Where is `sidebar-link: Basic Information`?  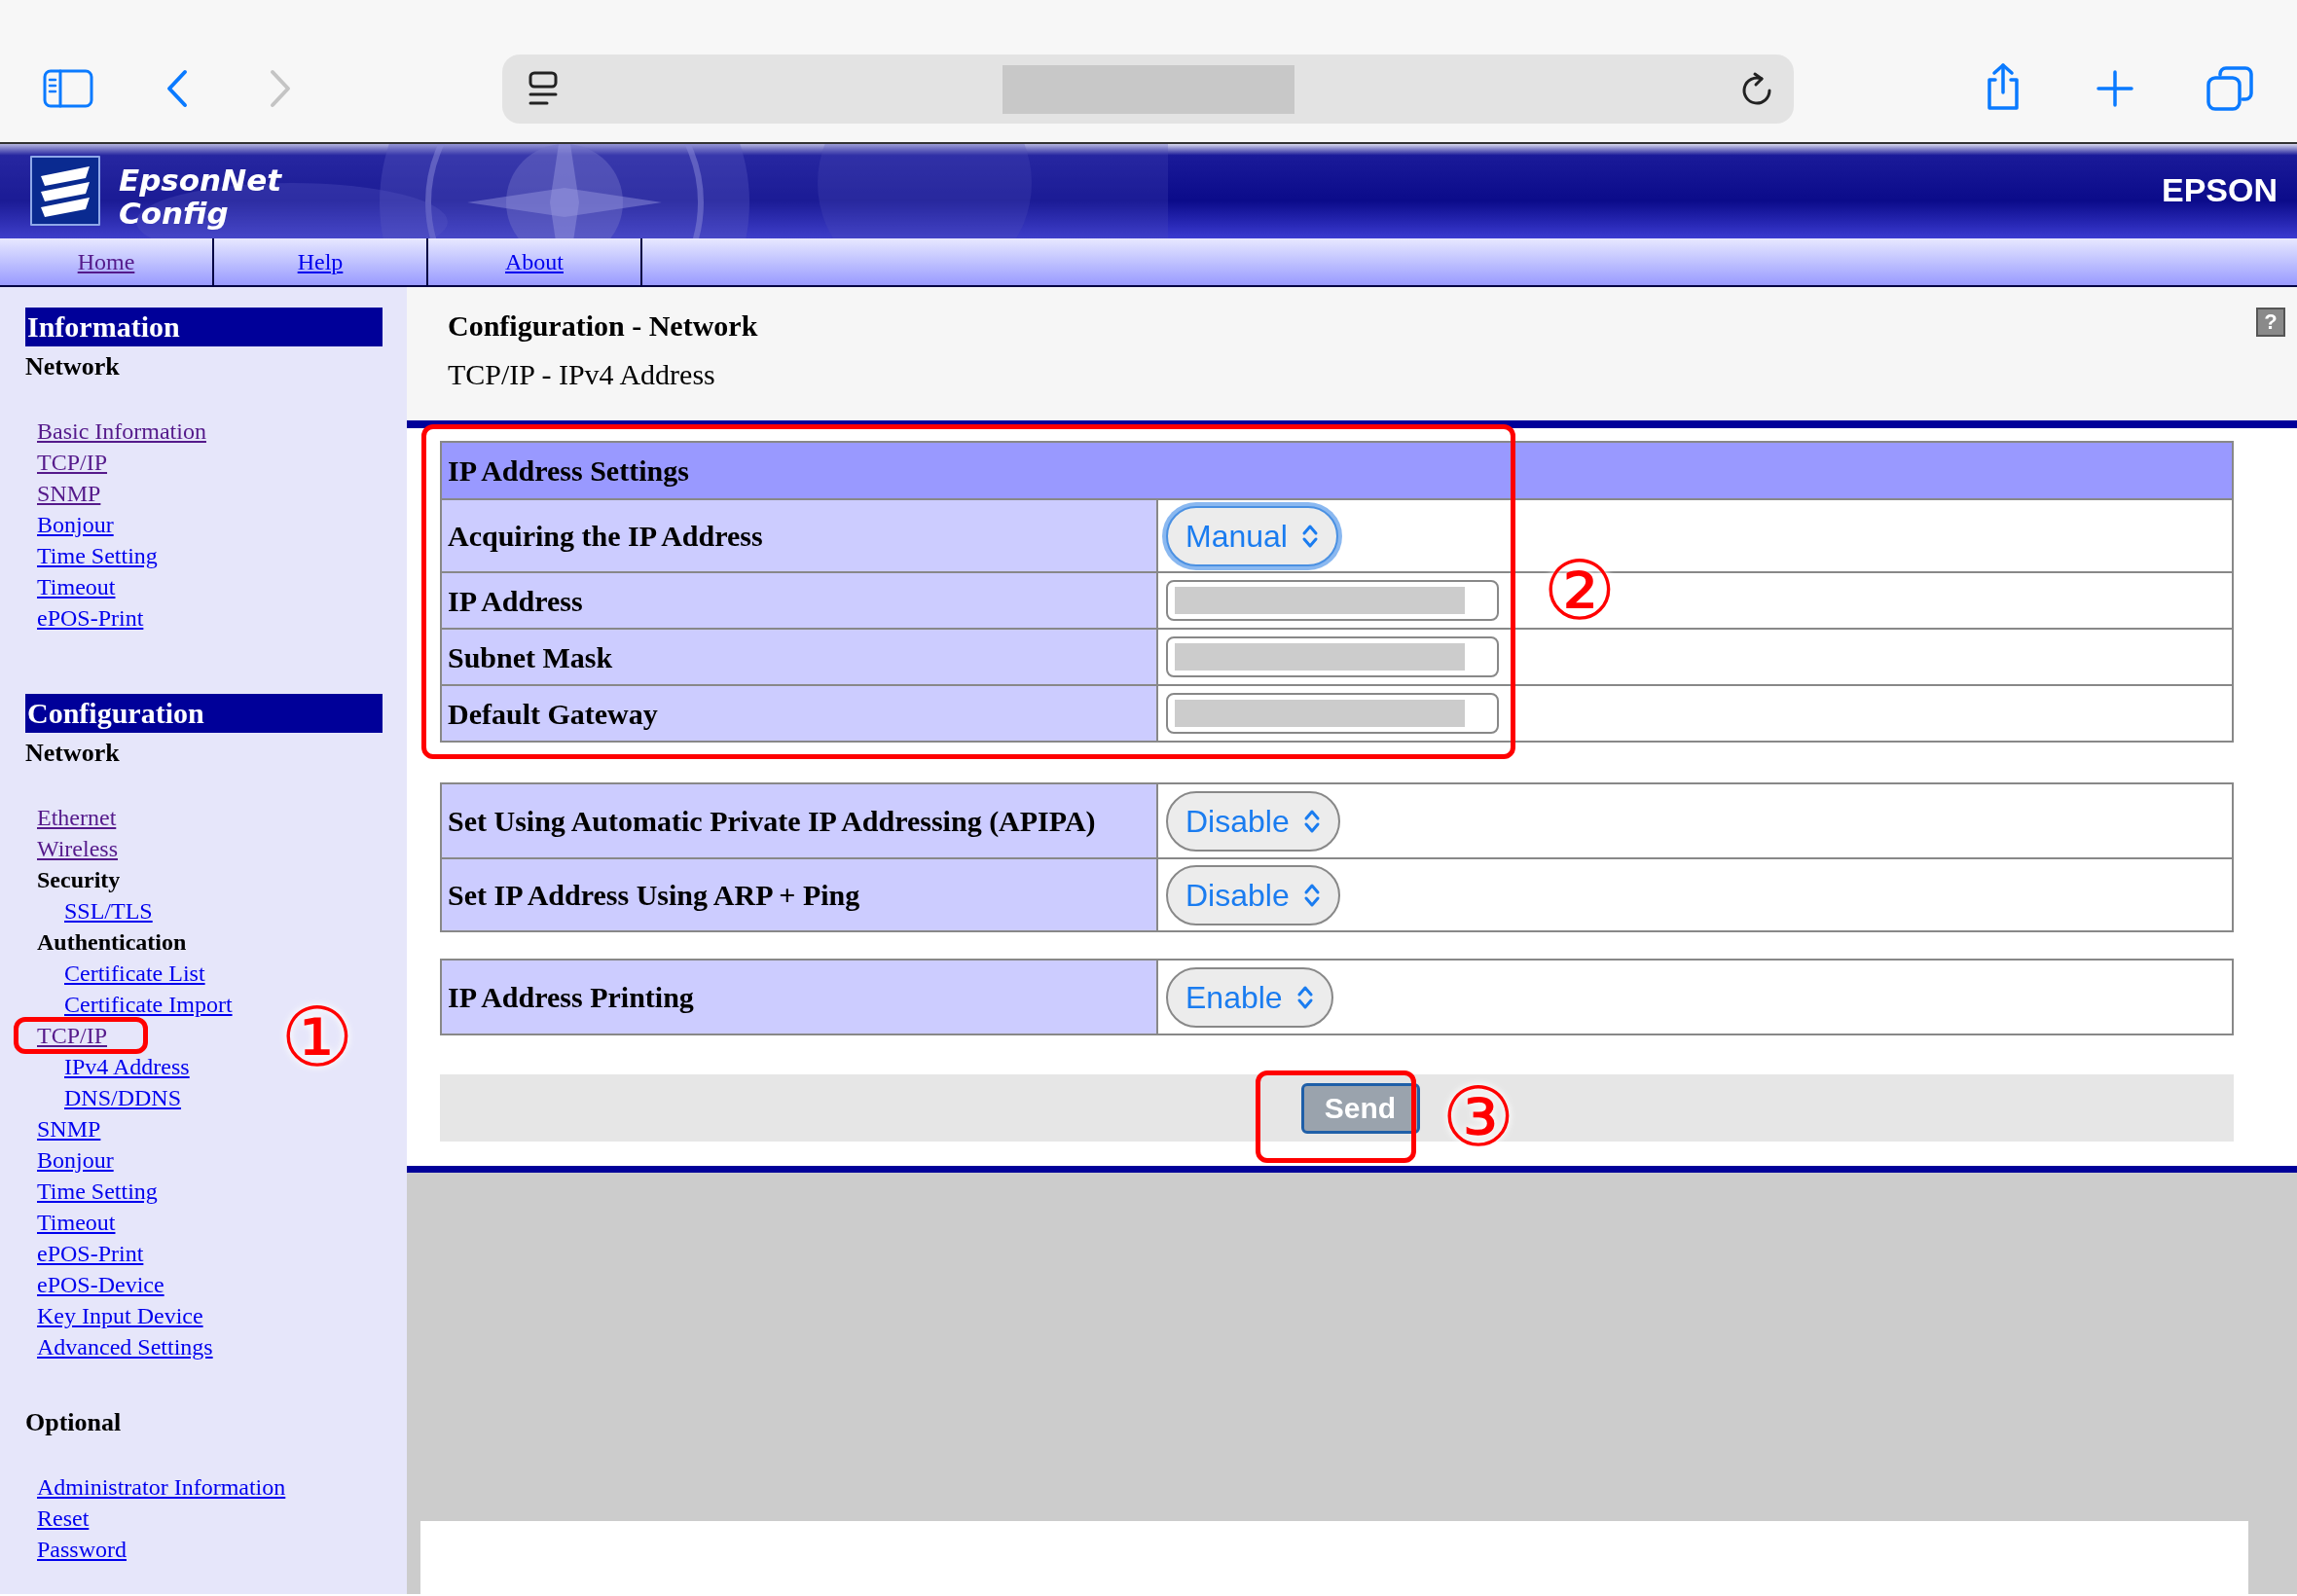 sidebar-link: Basic Information is located at coordinates (121, 431).